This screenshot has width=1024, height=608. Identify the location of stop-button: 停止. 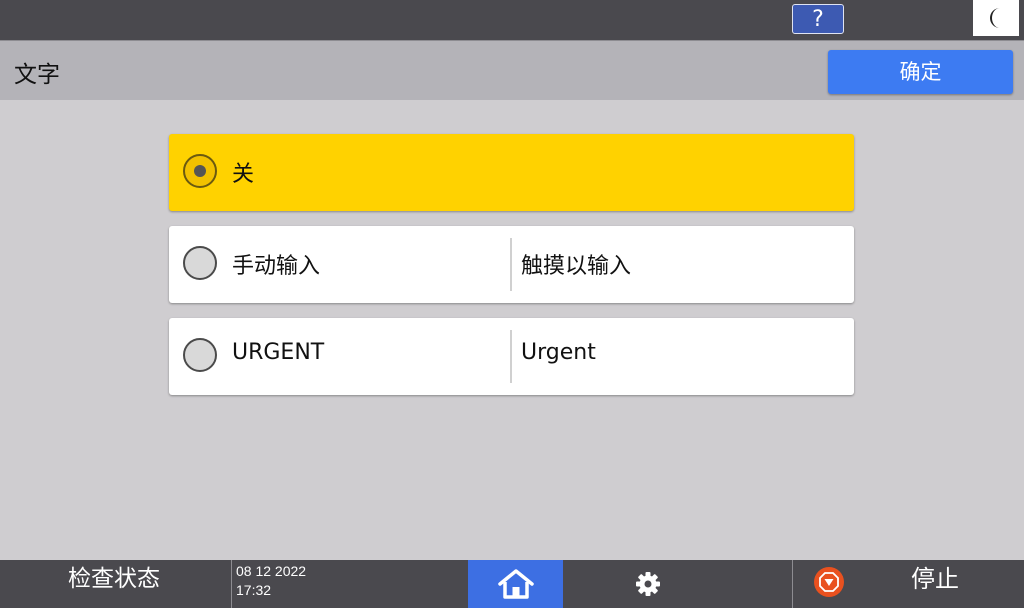
(935, 580).